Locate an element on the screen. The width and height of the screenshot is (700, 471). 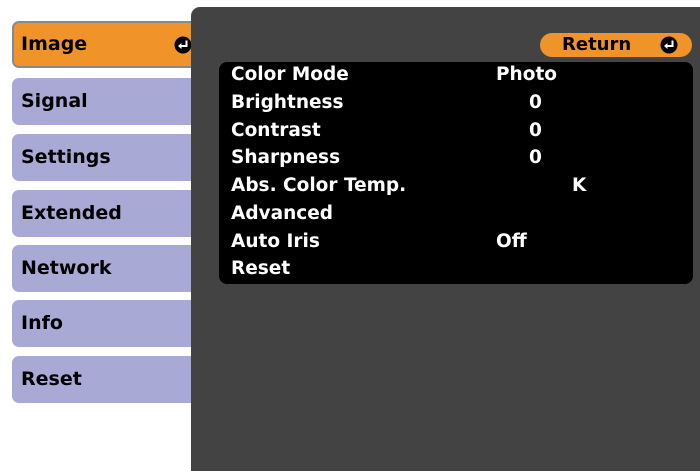
tab-image: Image is located at coordinates (108, 44).